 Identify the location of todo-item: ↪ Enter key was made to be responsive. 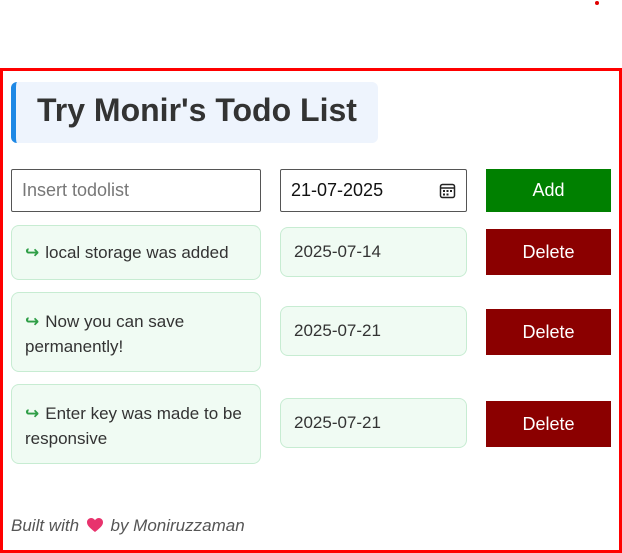
(136, 424).